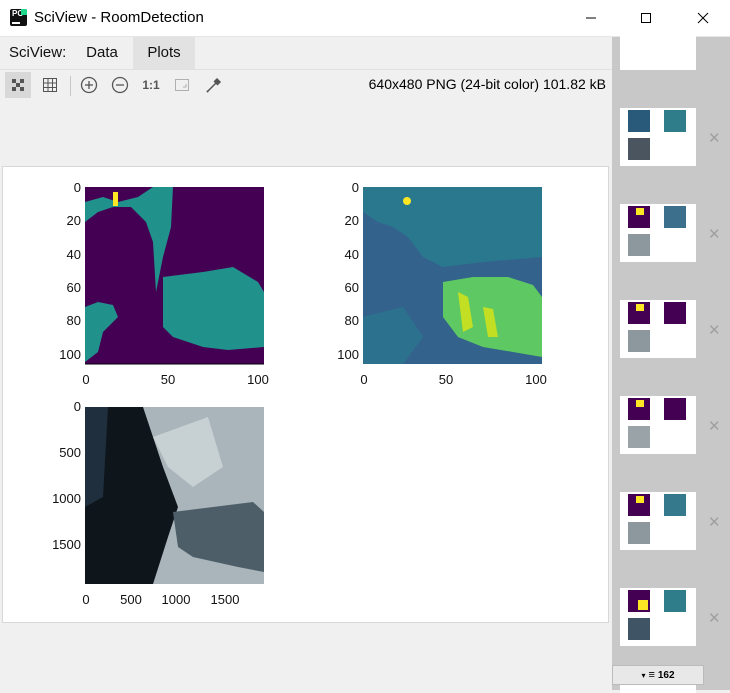 The height and width of the screenshot is (693, 730). What do you see at coordinates (73, 220) in the screenshot?
I see `p1-ytick-1: 20` at bounding box center [73, 220].